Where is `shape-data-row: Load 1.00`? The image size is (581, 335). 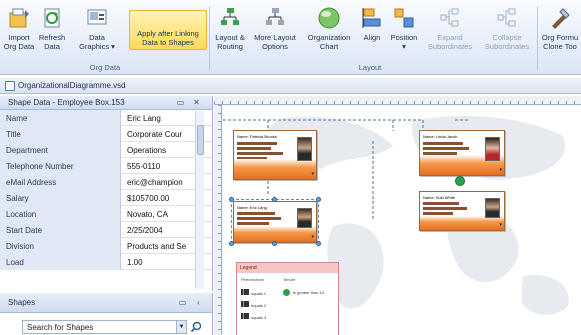 shape-data-row: Load 1.00 is located at coordinates (106, 262).